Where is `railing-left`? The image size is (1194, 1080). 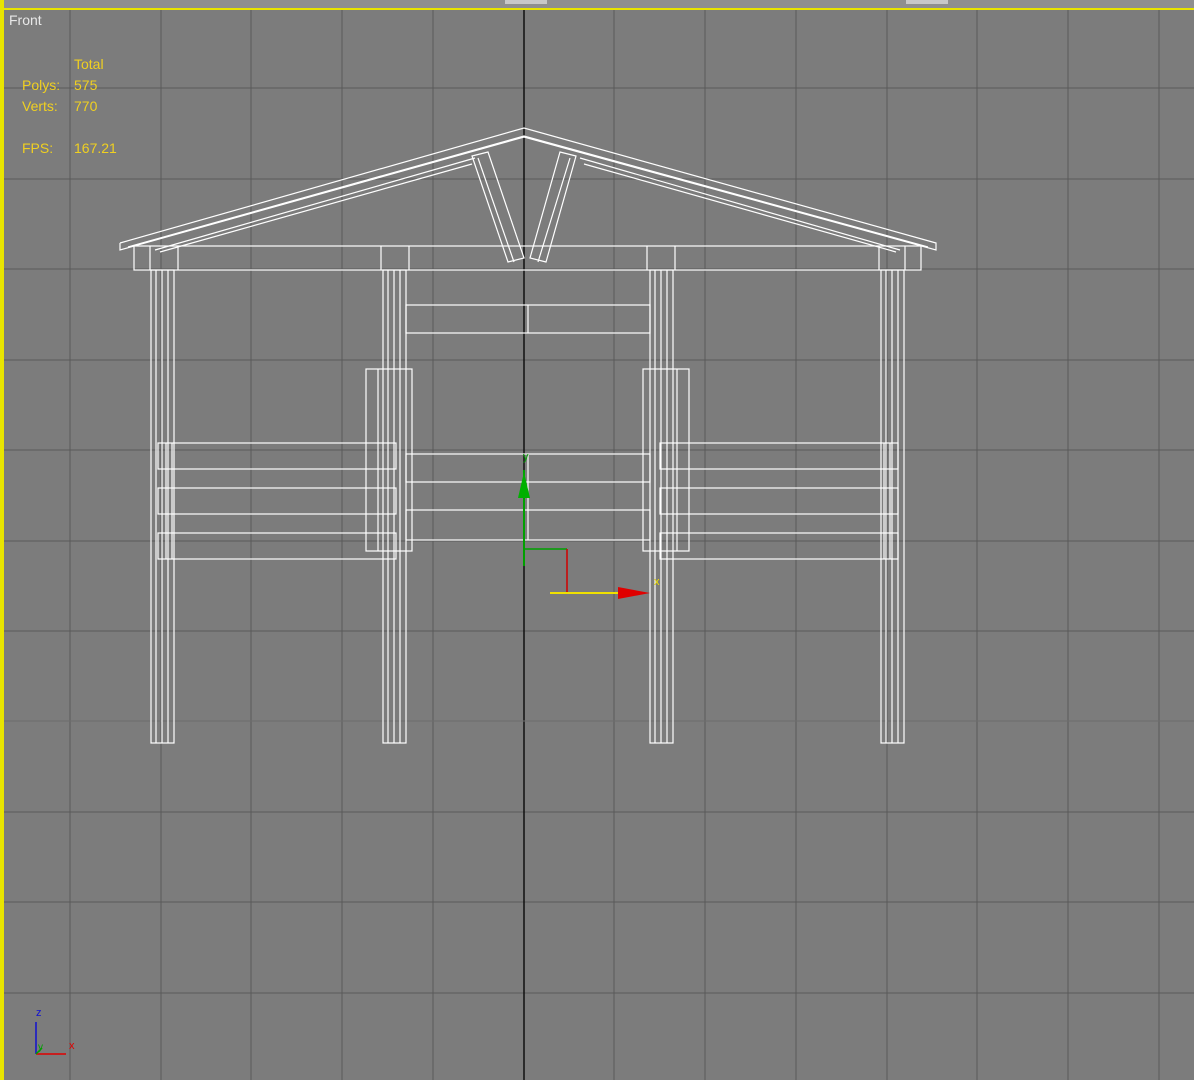
railing-left is located at coordinates (277, 501).